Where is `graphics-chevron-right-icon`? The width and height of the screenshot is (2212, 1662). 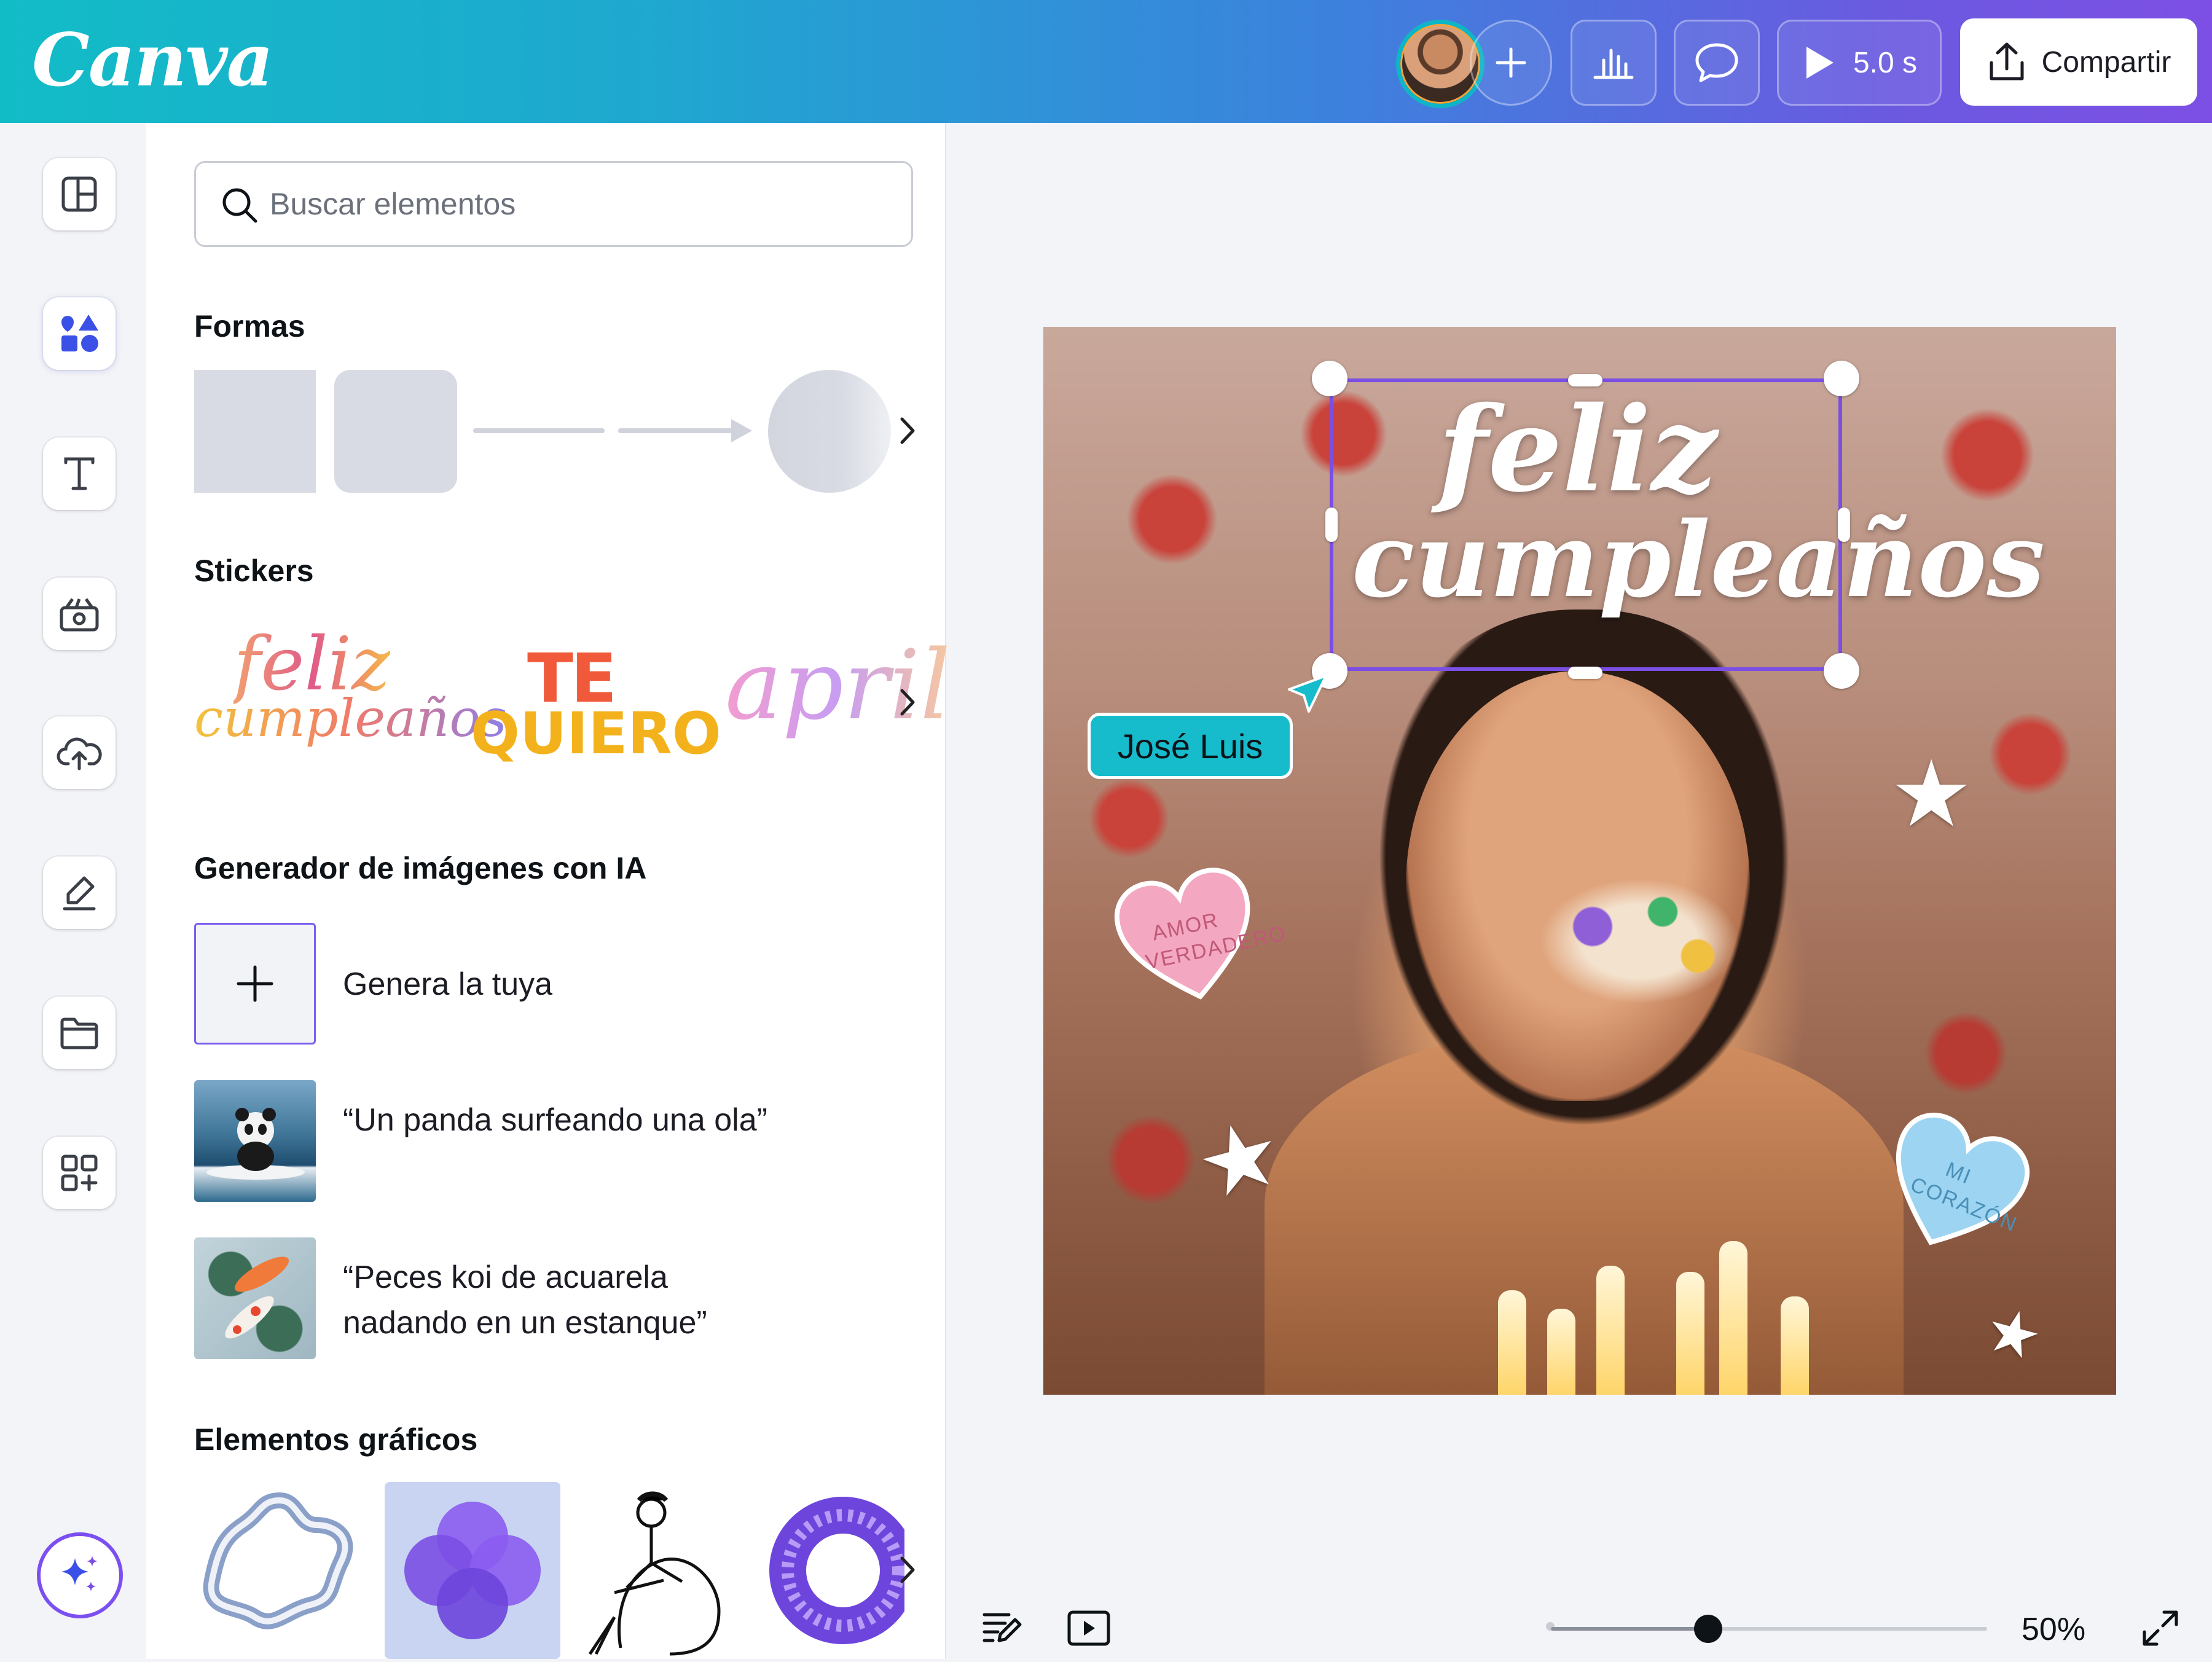 graphics-chevron-right-icon is located at coordinates (907, 1569).